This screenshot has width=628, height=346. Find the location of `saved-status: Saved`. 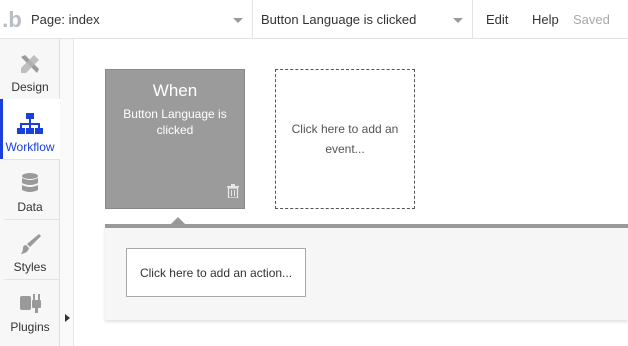

saved-status: Saved is located at coordinates (591, 19).